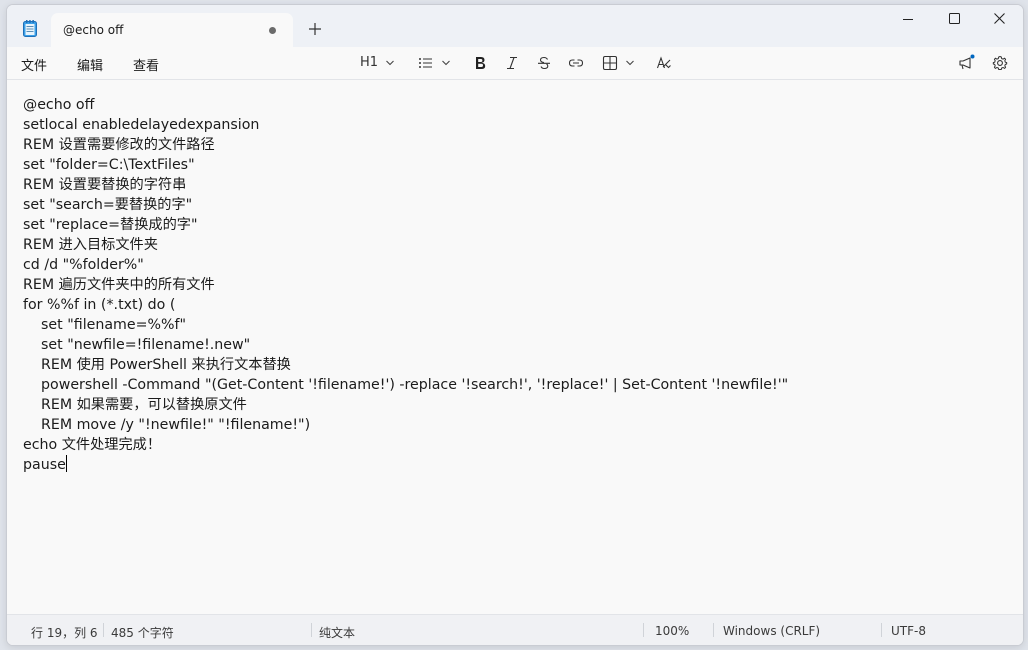 The height and width of the screenshot is (650, 1028). Describe the element at coordinates (172, 30) in the screenshot. I see `tab-document: @echo off` at that location.